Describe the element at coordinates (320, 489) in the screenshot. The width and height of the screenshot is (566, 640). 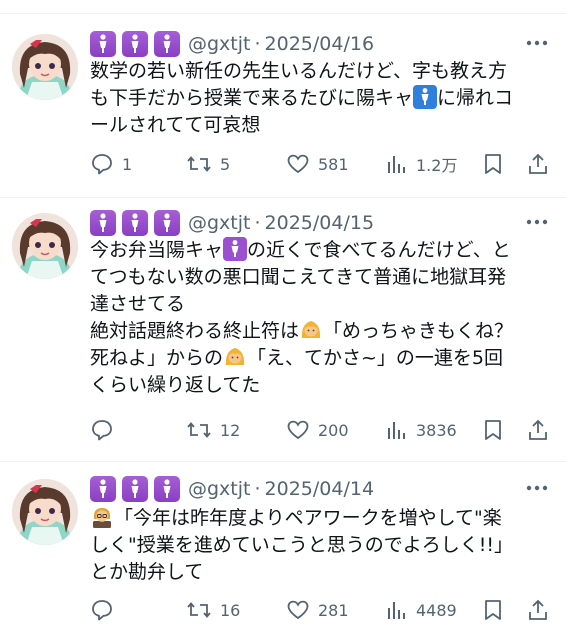
I see `tweet-date: 2025/04/14` at that location.